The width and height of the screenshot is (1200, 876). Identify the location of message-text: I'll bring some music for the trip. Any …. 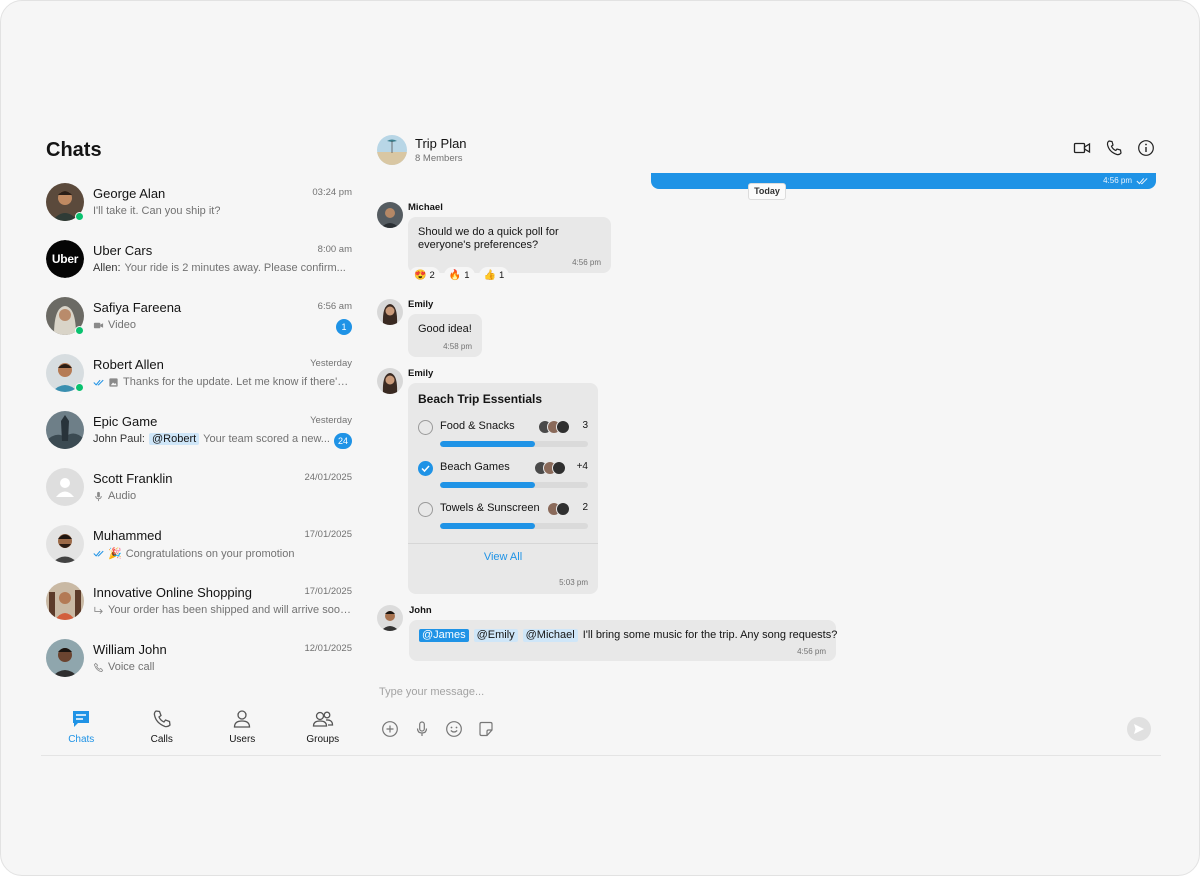
(710, 635).